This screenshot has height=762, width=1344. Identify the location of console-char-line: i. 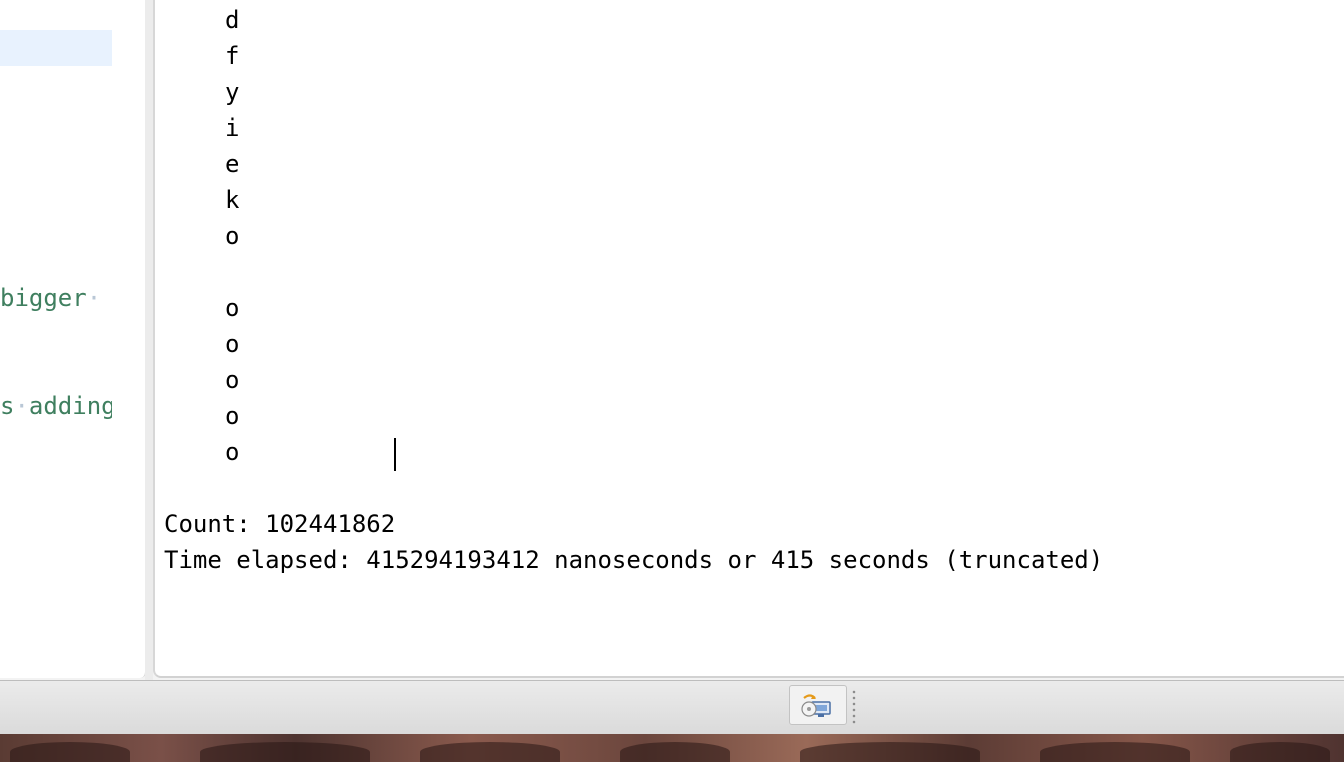
(232, 128).